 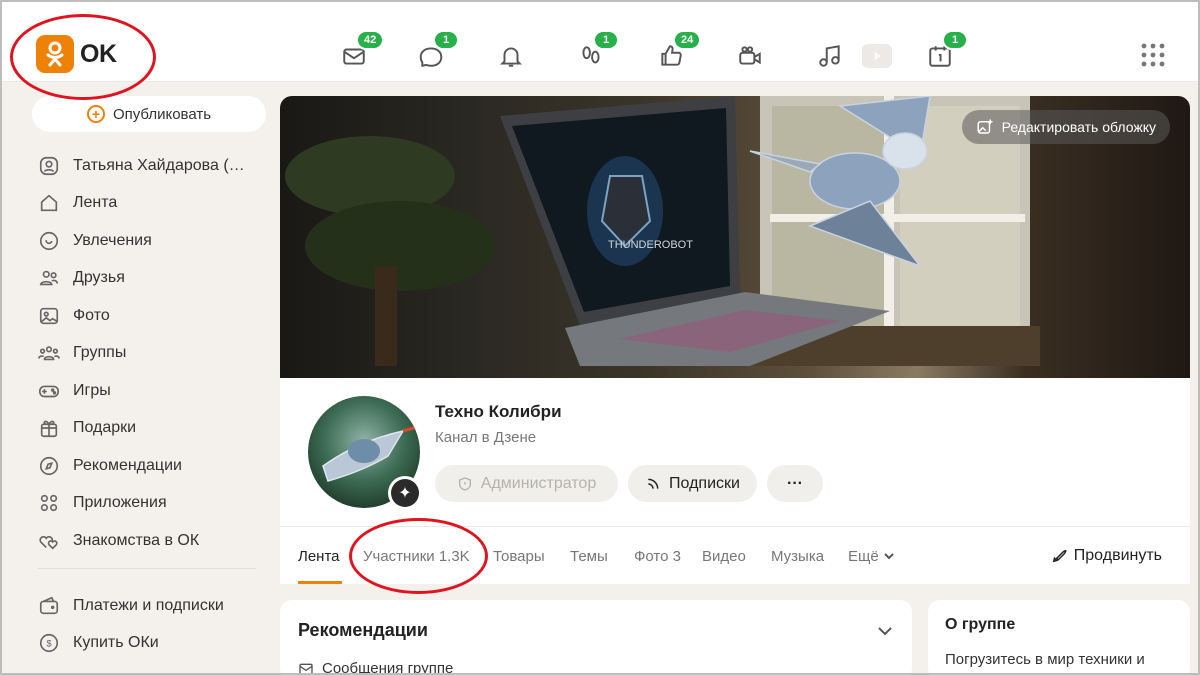 I want to click on sidebar-item-photo: Фото, so click(x=153, y=316).